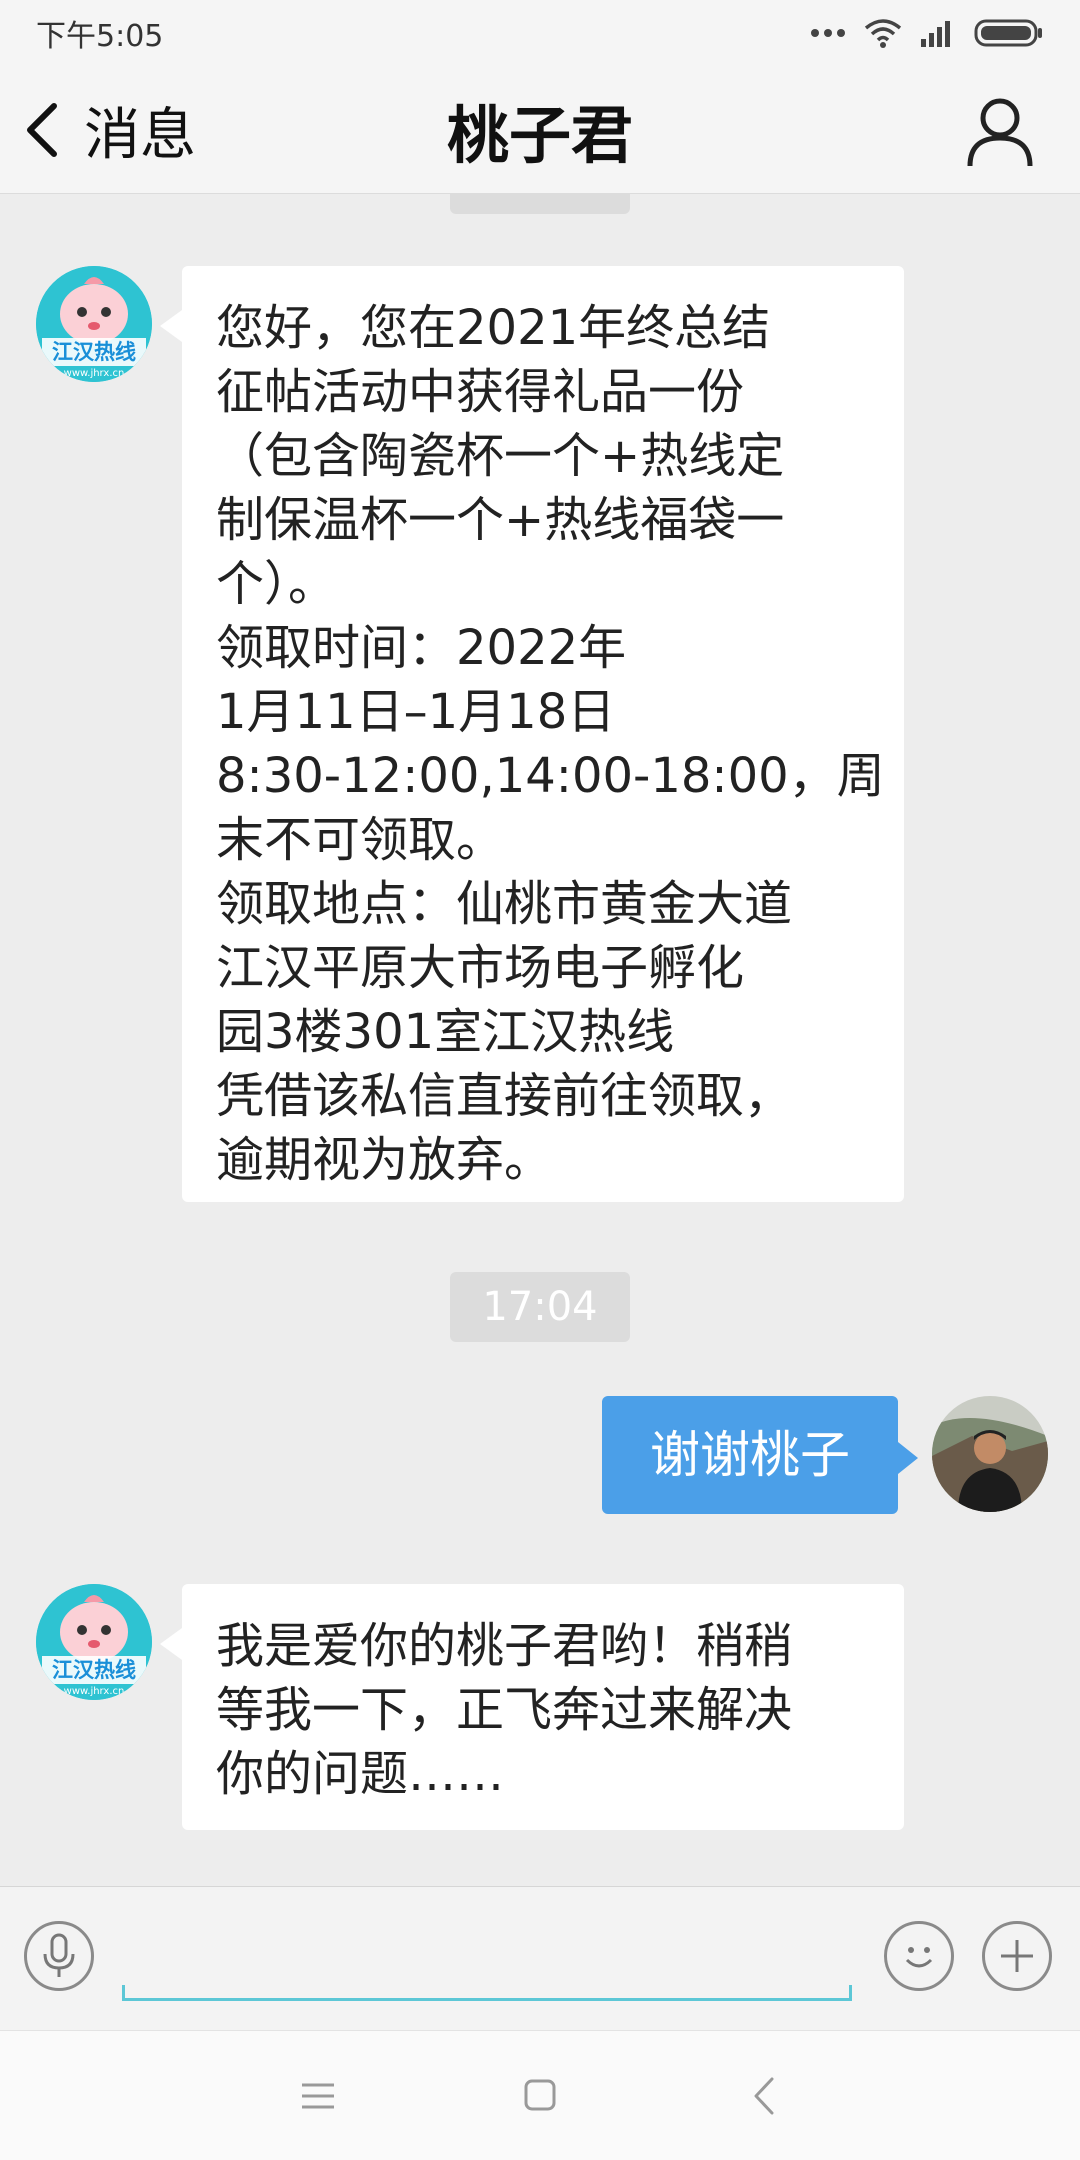  What do you see at coordinates (935, 34) in the screenshot?
I see `signal-icon` at bounding box center [935, 34].